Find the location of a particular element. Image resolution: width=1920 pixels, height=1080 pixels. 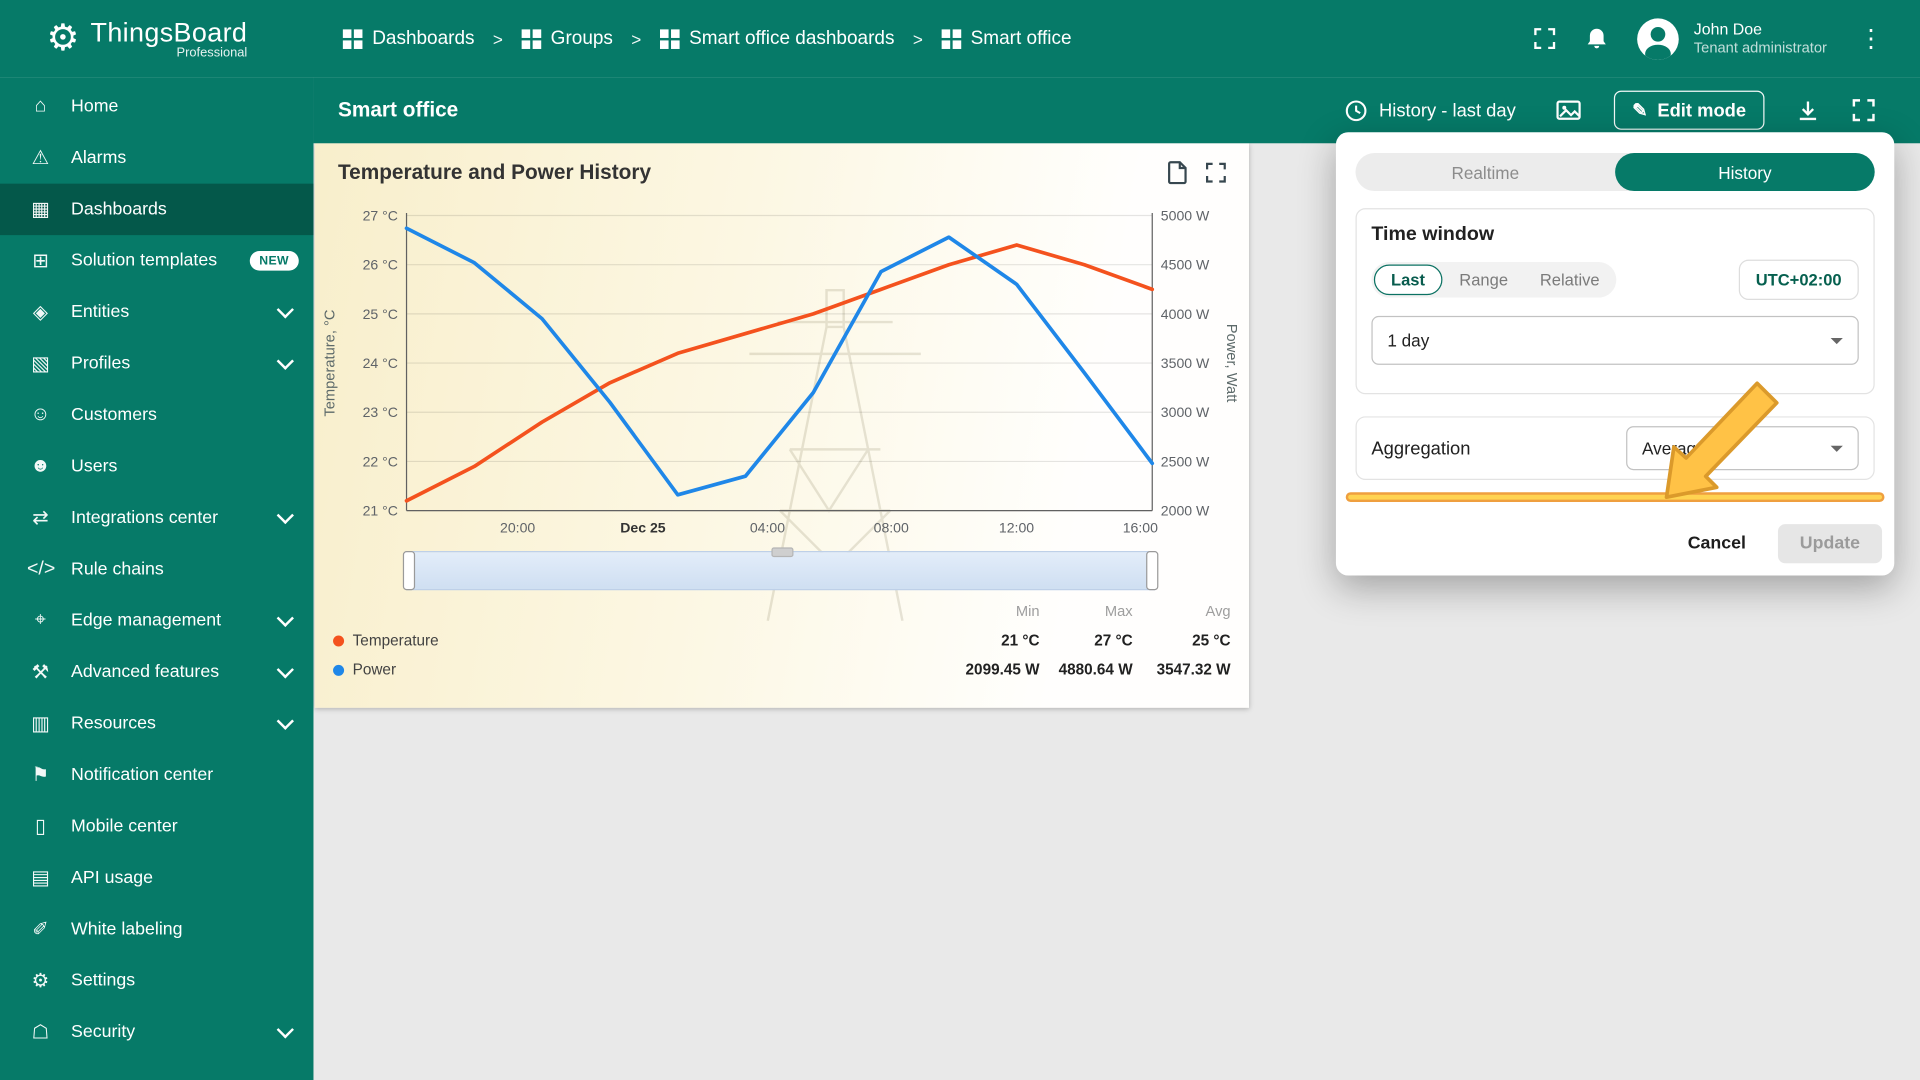

sidebar-item-dashboards: ▦ Dashboards is located at coordinates (157, 209).